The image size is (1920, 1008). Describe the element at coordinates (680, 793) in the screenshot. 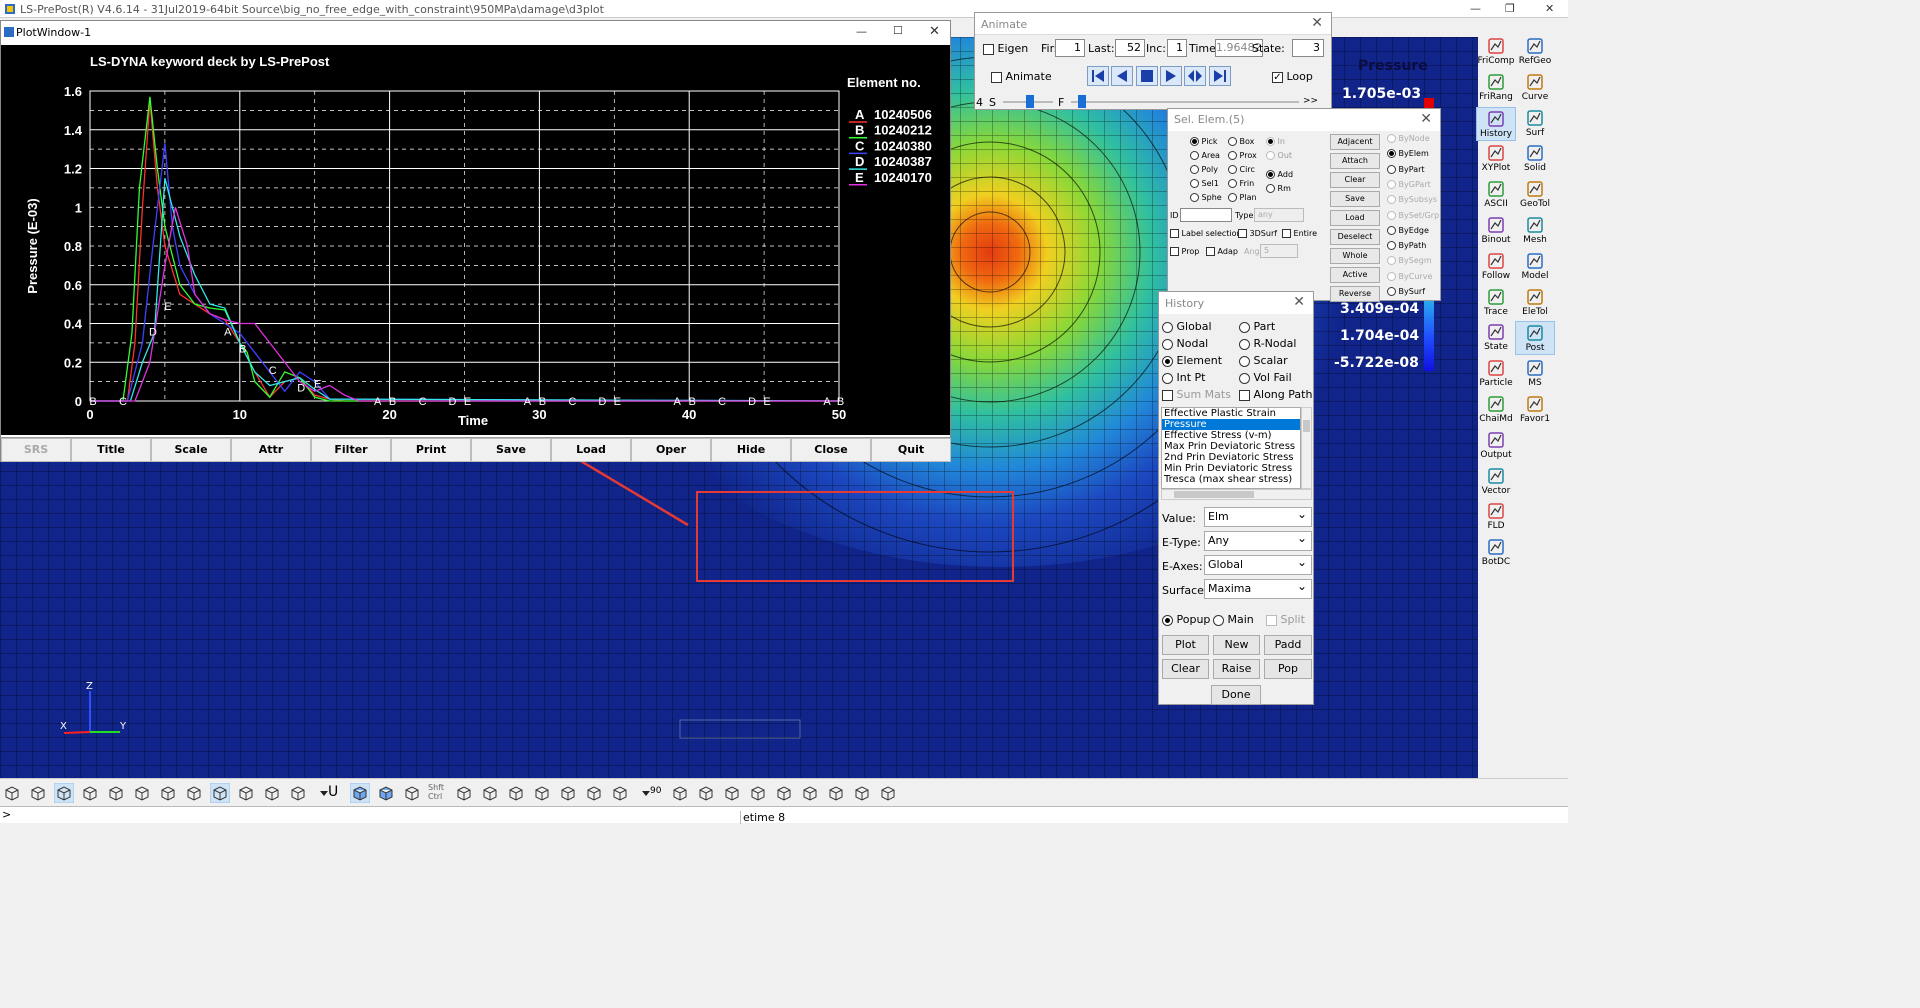

I see `axis-tool-icon` at that location.